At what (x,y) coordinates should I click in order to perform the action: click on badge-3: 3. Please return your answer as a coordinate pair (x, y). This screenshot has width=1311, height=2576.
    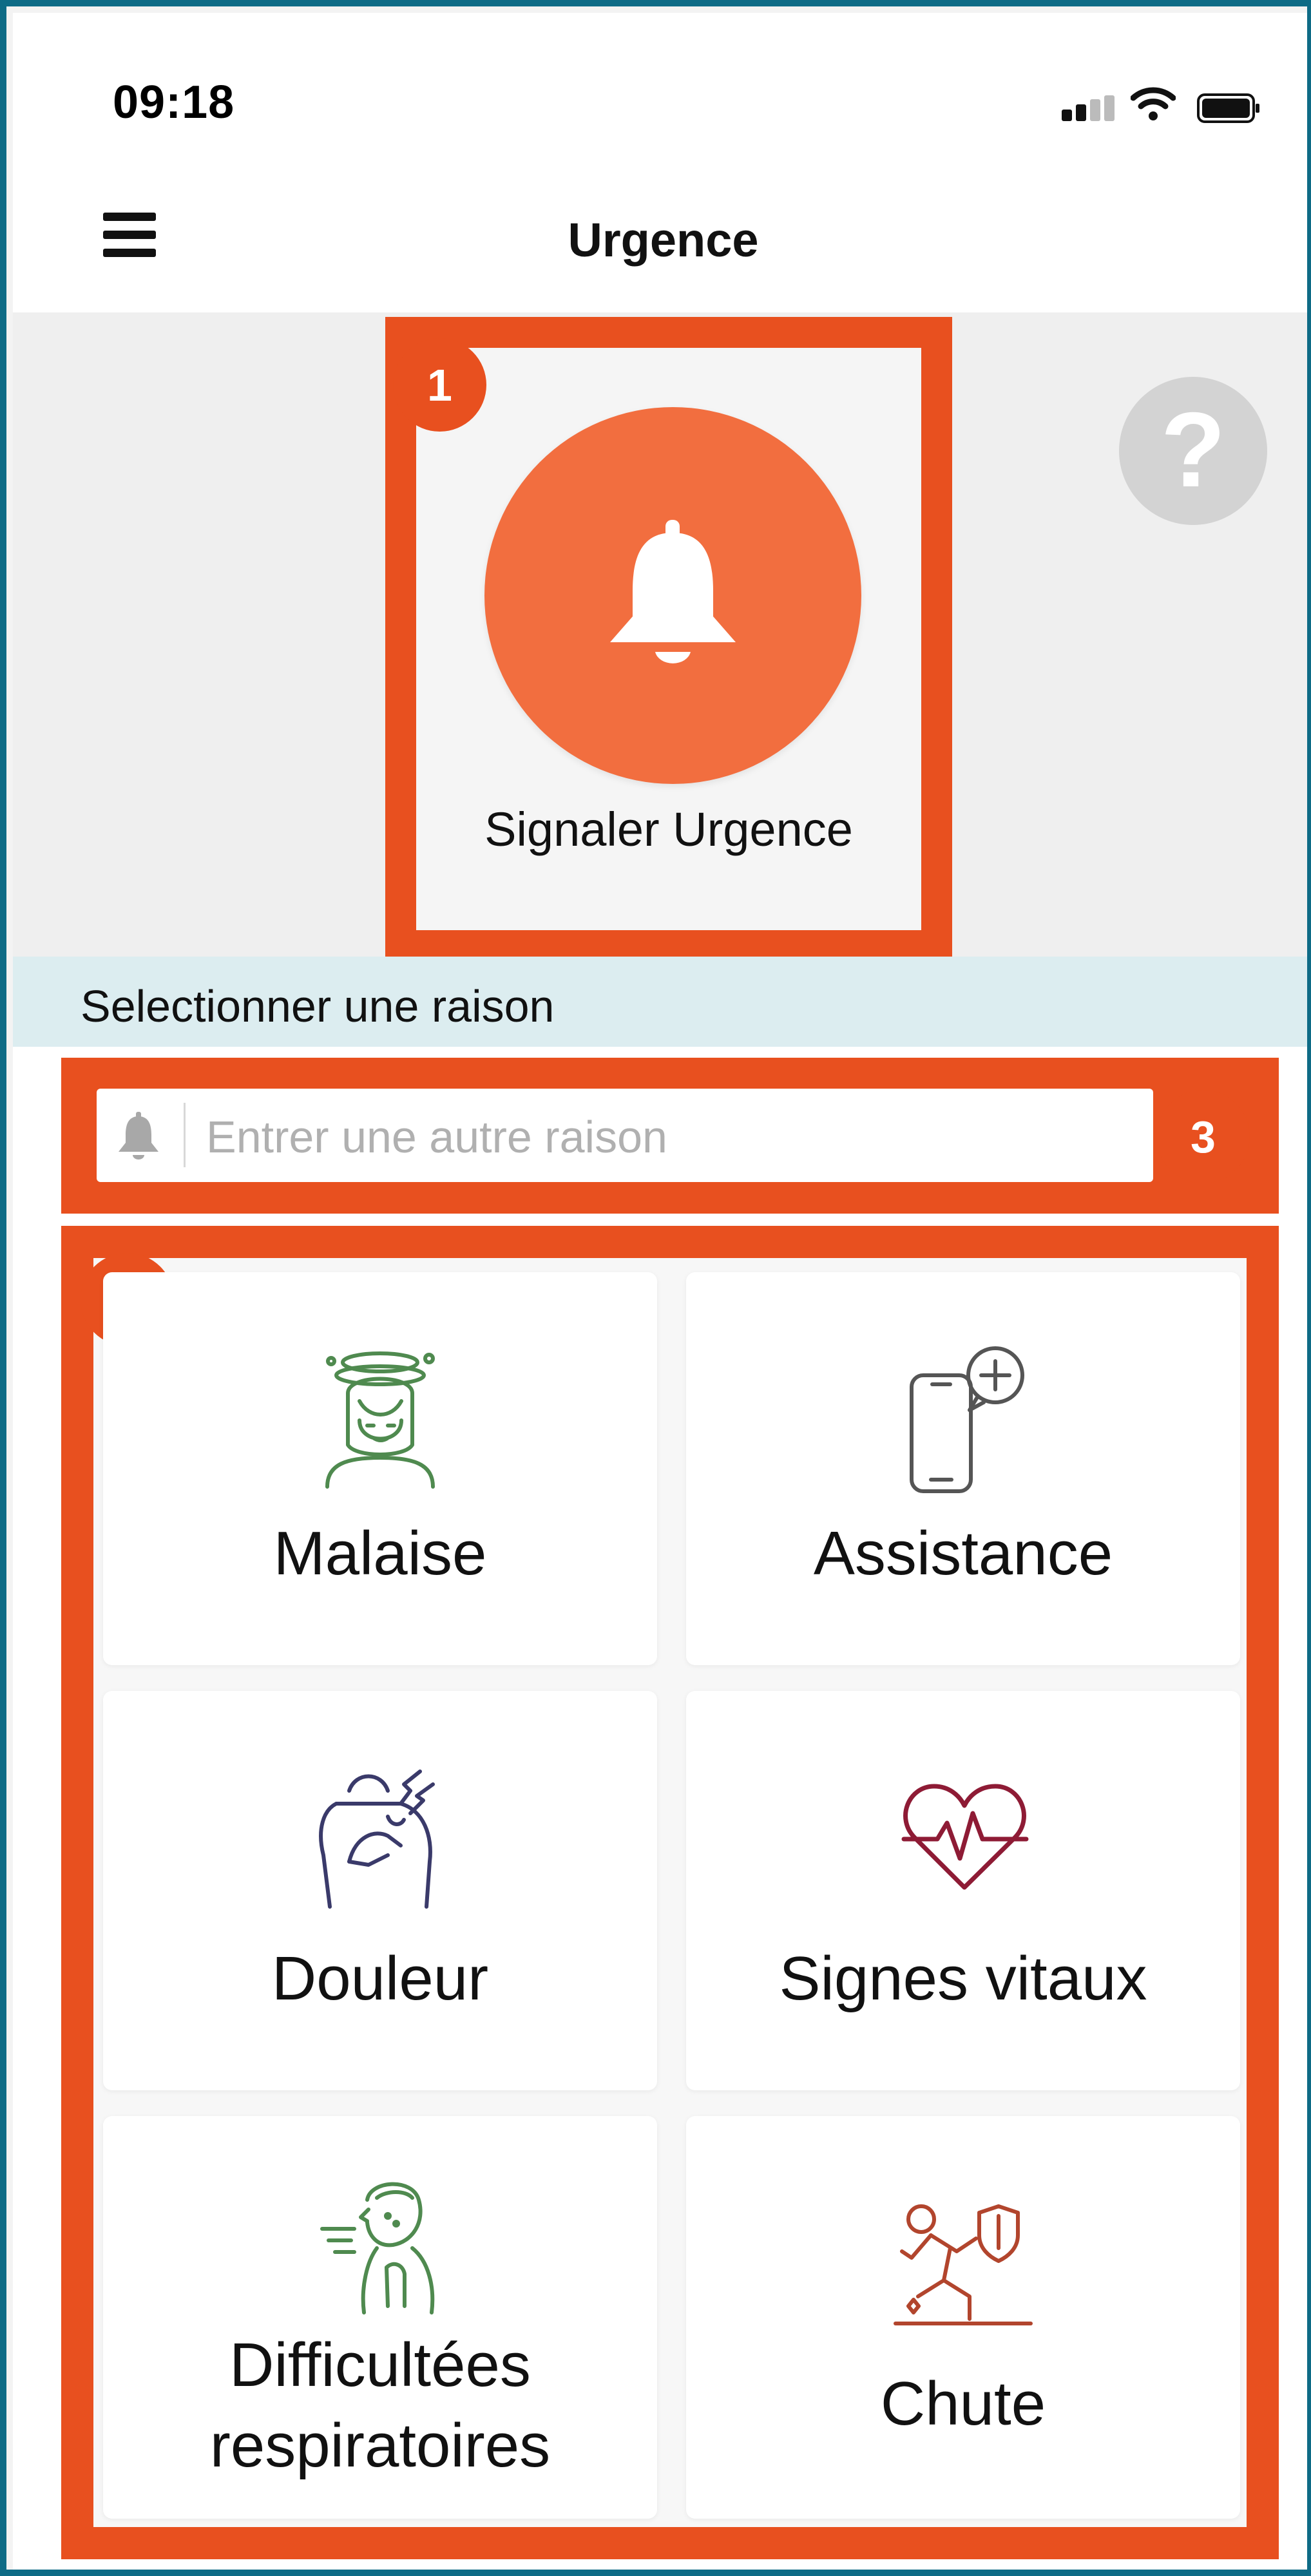
    Looking at the image, I should click on (1203, 1136).